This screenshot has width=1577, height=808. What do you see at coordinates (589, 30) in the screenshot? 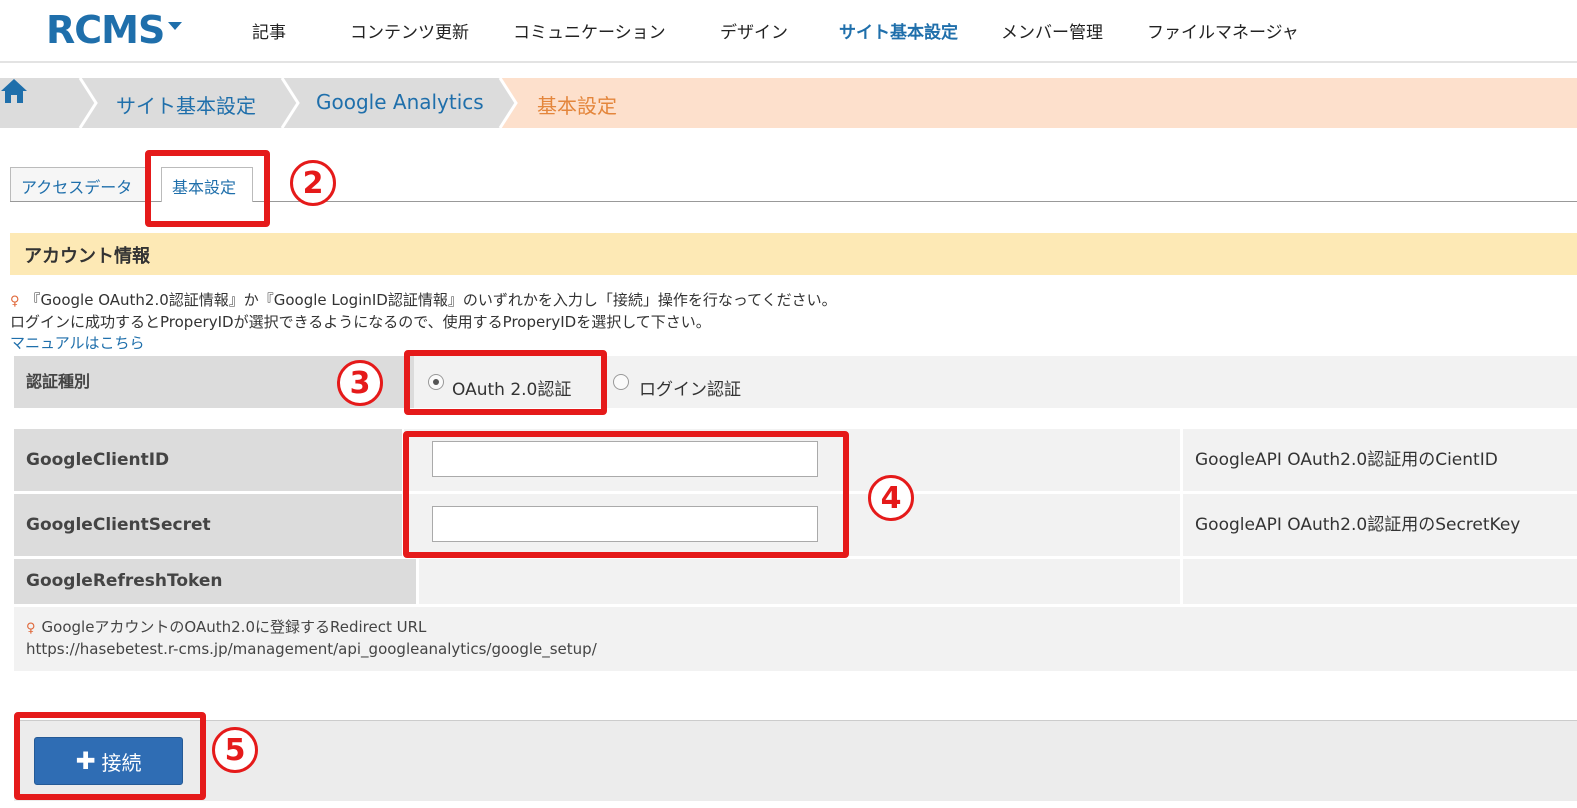
I see `nav-item-communication: コミュニケーション` at bounding box center [589, 30].